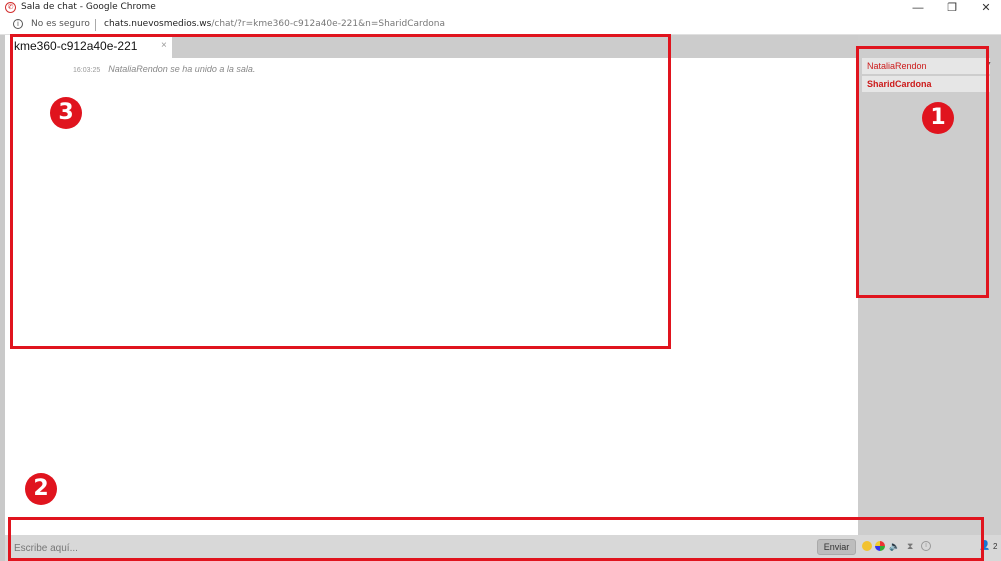 This screenshot has width=1001, height=561. I want to click on window-titlebar: ✆ Sala de chat - Google Chrome — ❐ ✕, so click(500, 8).